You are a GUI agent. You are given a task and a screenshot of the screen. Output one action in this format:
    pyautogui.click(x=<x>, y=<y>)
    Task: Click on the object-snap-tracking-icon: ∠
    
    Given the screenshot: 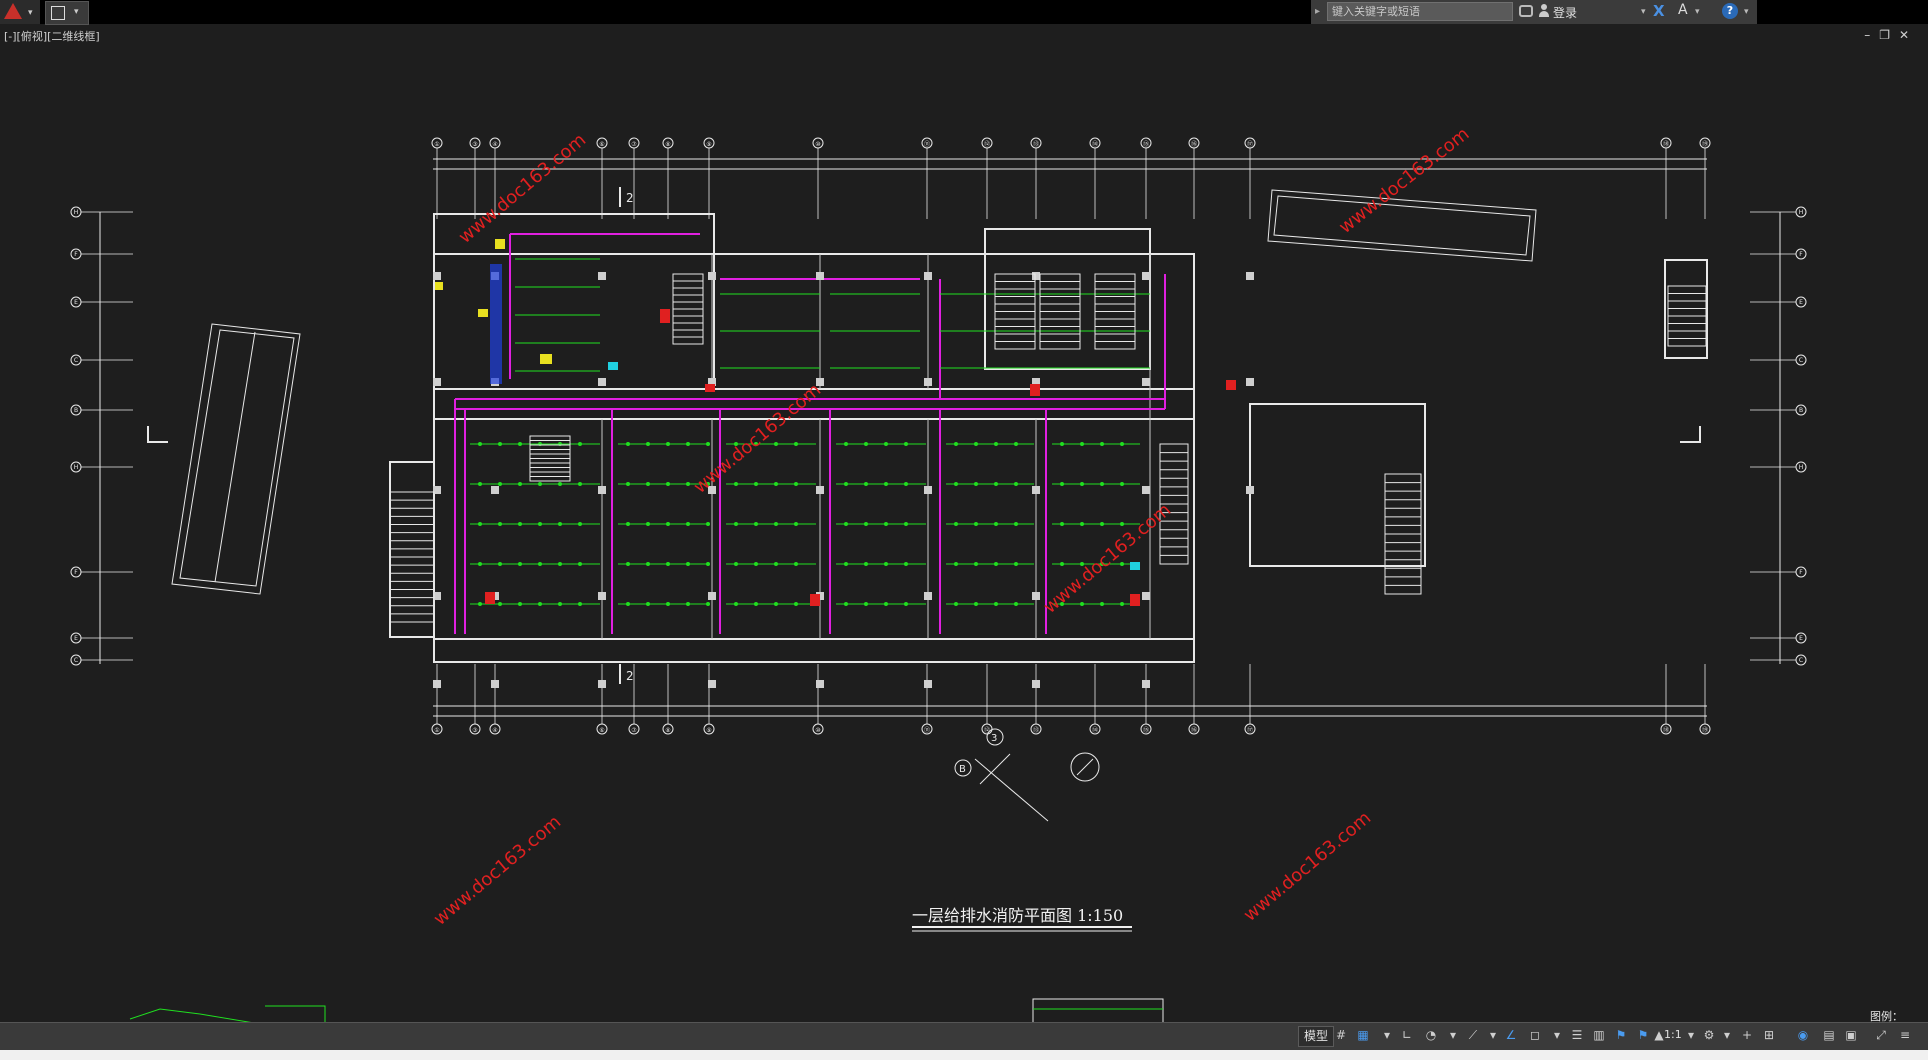 What is the action you would take?
    pyautogui.click(x=1511, y=1035)
    